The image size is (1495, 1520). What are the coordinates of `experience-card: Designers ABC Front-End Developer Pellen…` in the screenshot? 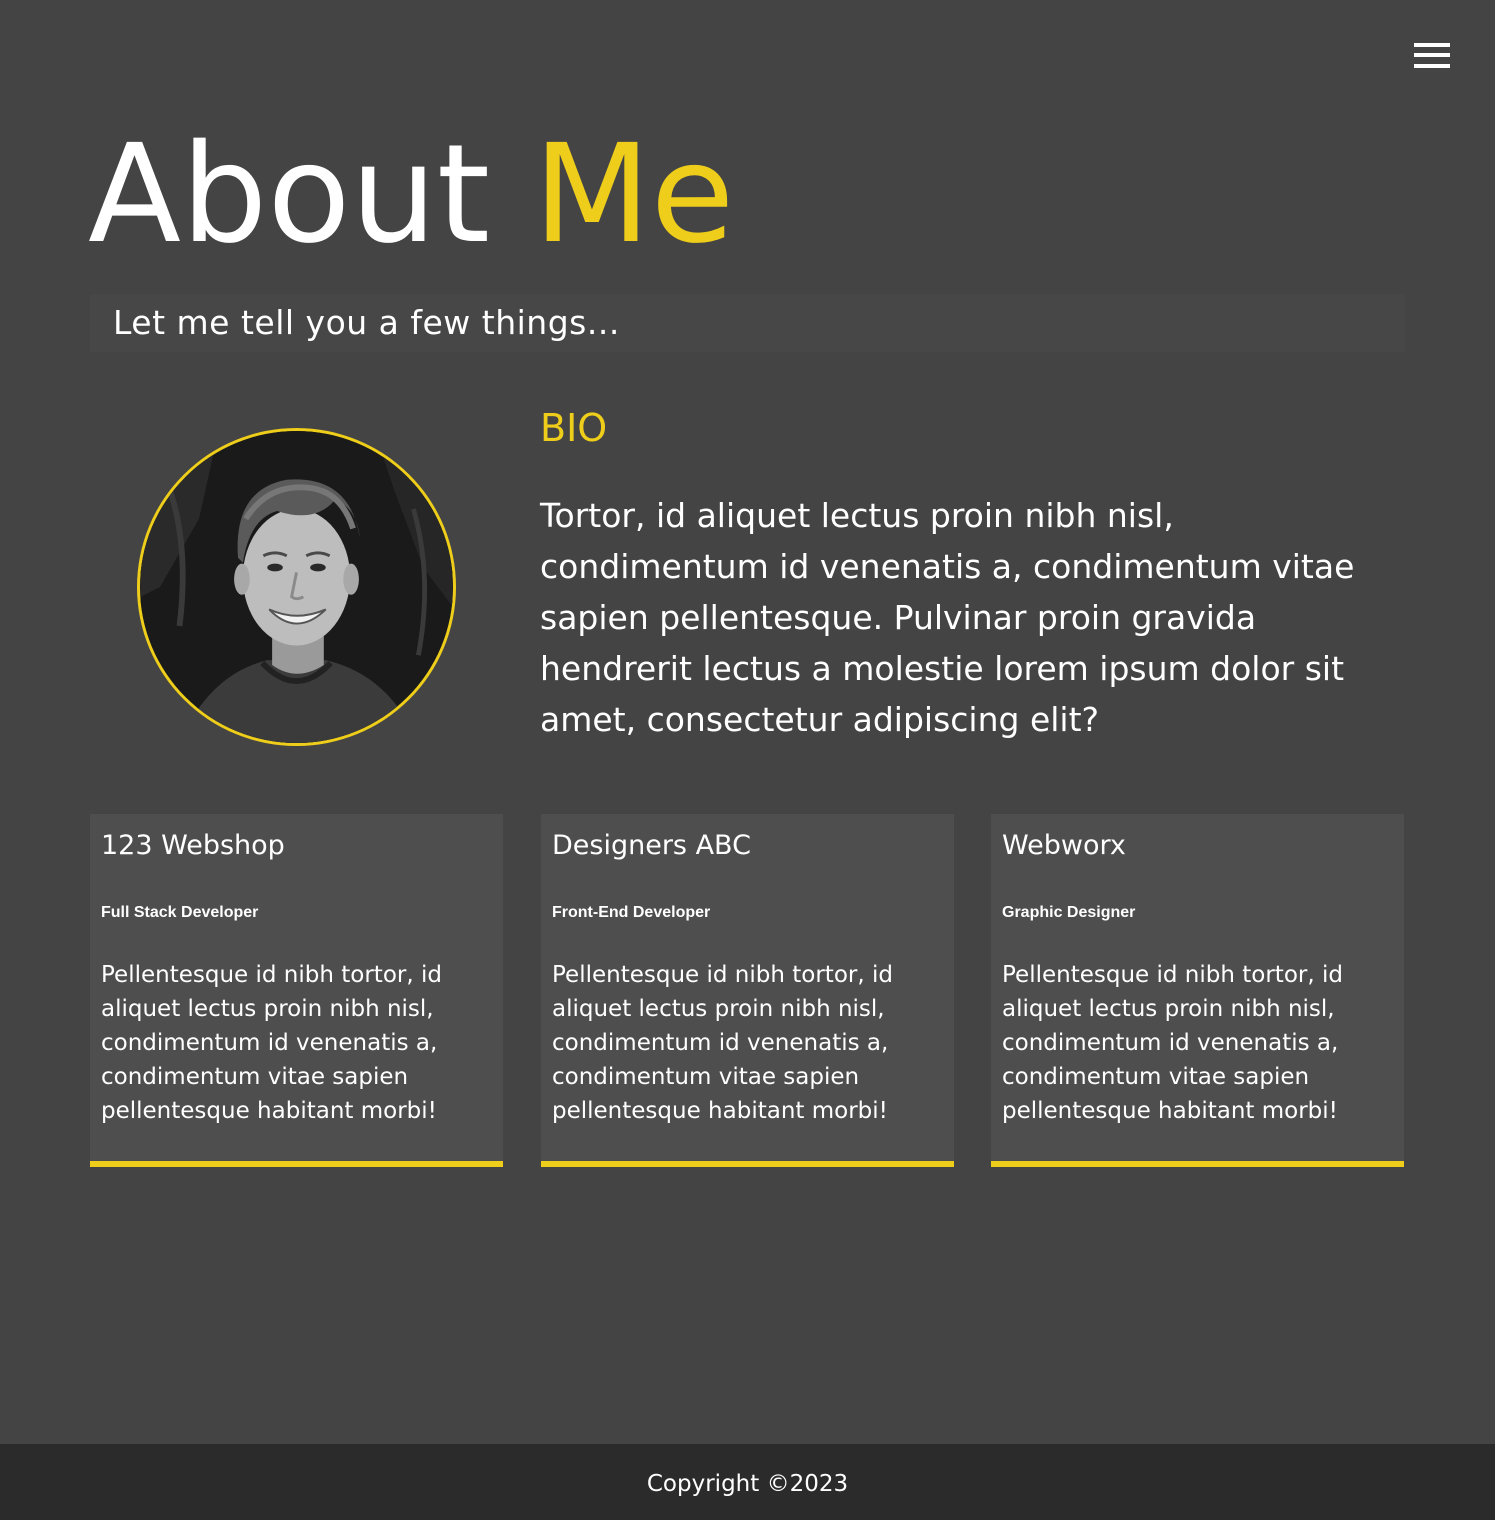 It's located at (747, 990).